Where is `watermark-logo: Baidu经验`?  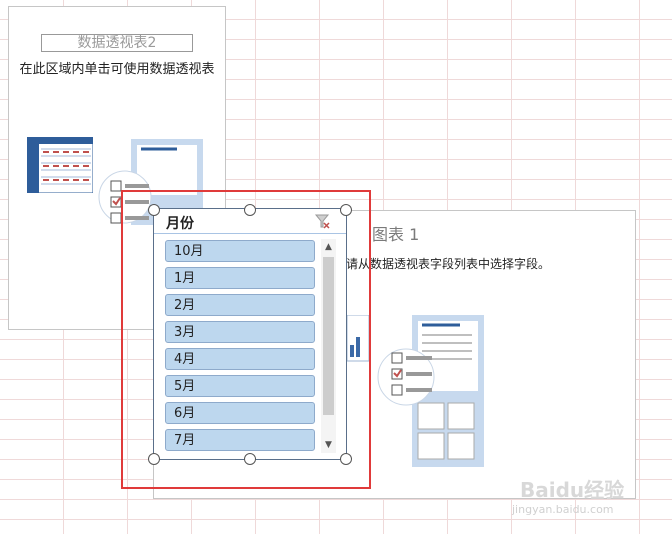 watermark-logo: Baidu经验 is located at coordinates (572, 490).